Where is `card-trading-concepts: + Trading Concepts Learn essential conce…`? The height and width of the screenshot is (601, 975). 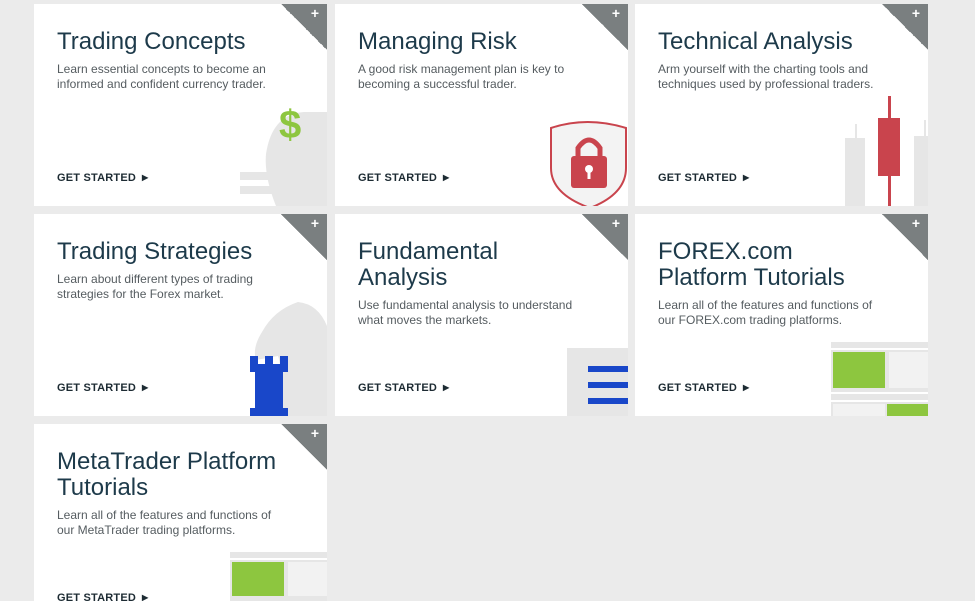
card-trading-concepts: + Trading Concepts Learn essential conce… is located at coordinates (180, 105).